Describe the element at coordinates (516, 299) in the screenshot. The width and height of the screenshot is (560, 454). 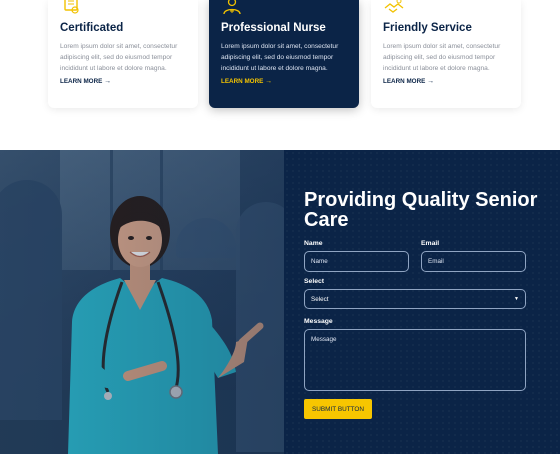
I see `caret-down-icon: ▼` at that location.